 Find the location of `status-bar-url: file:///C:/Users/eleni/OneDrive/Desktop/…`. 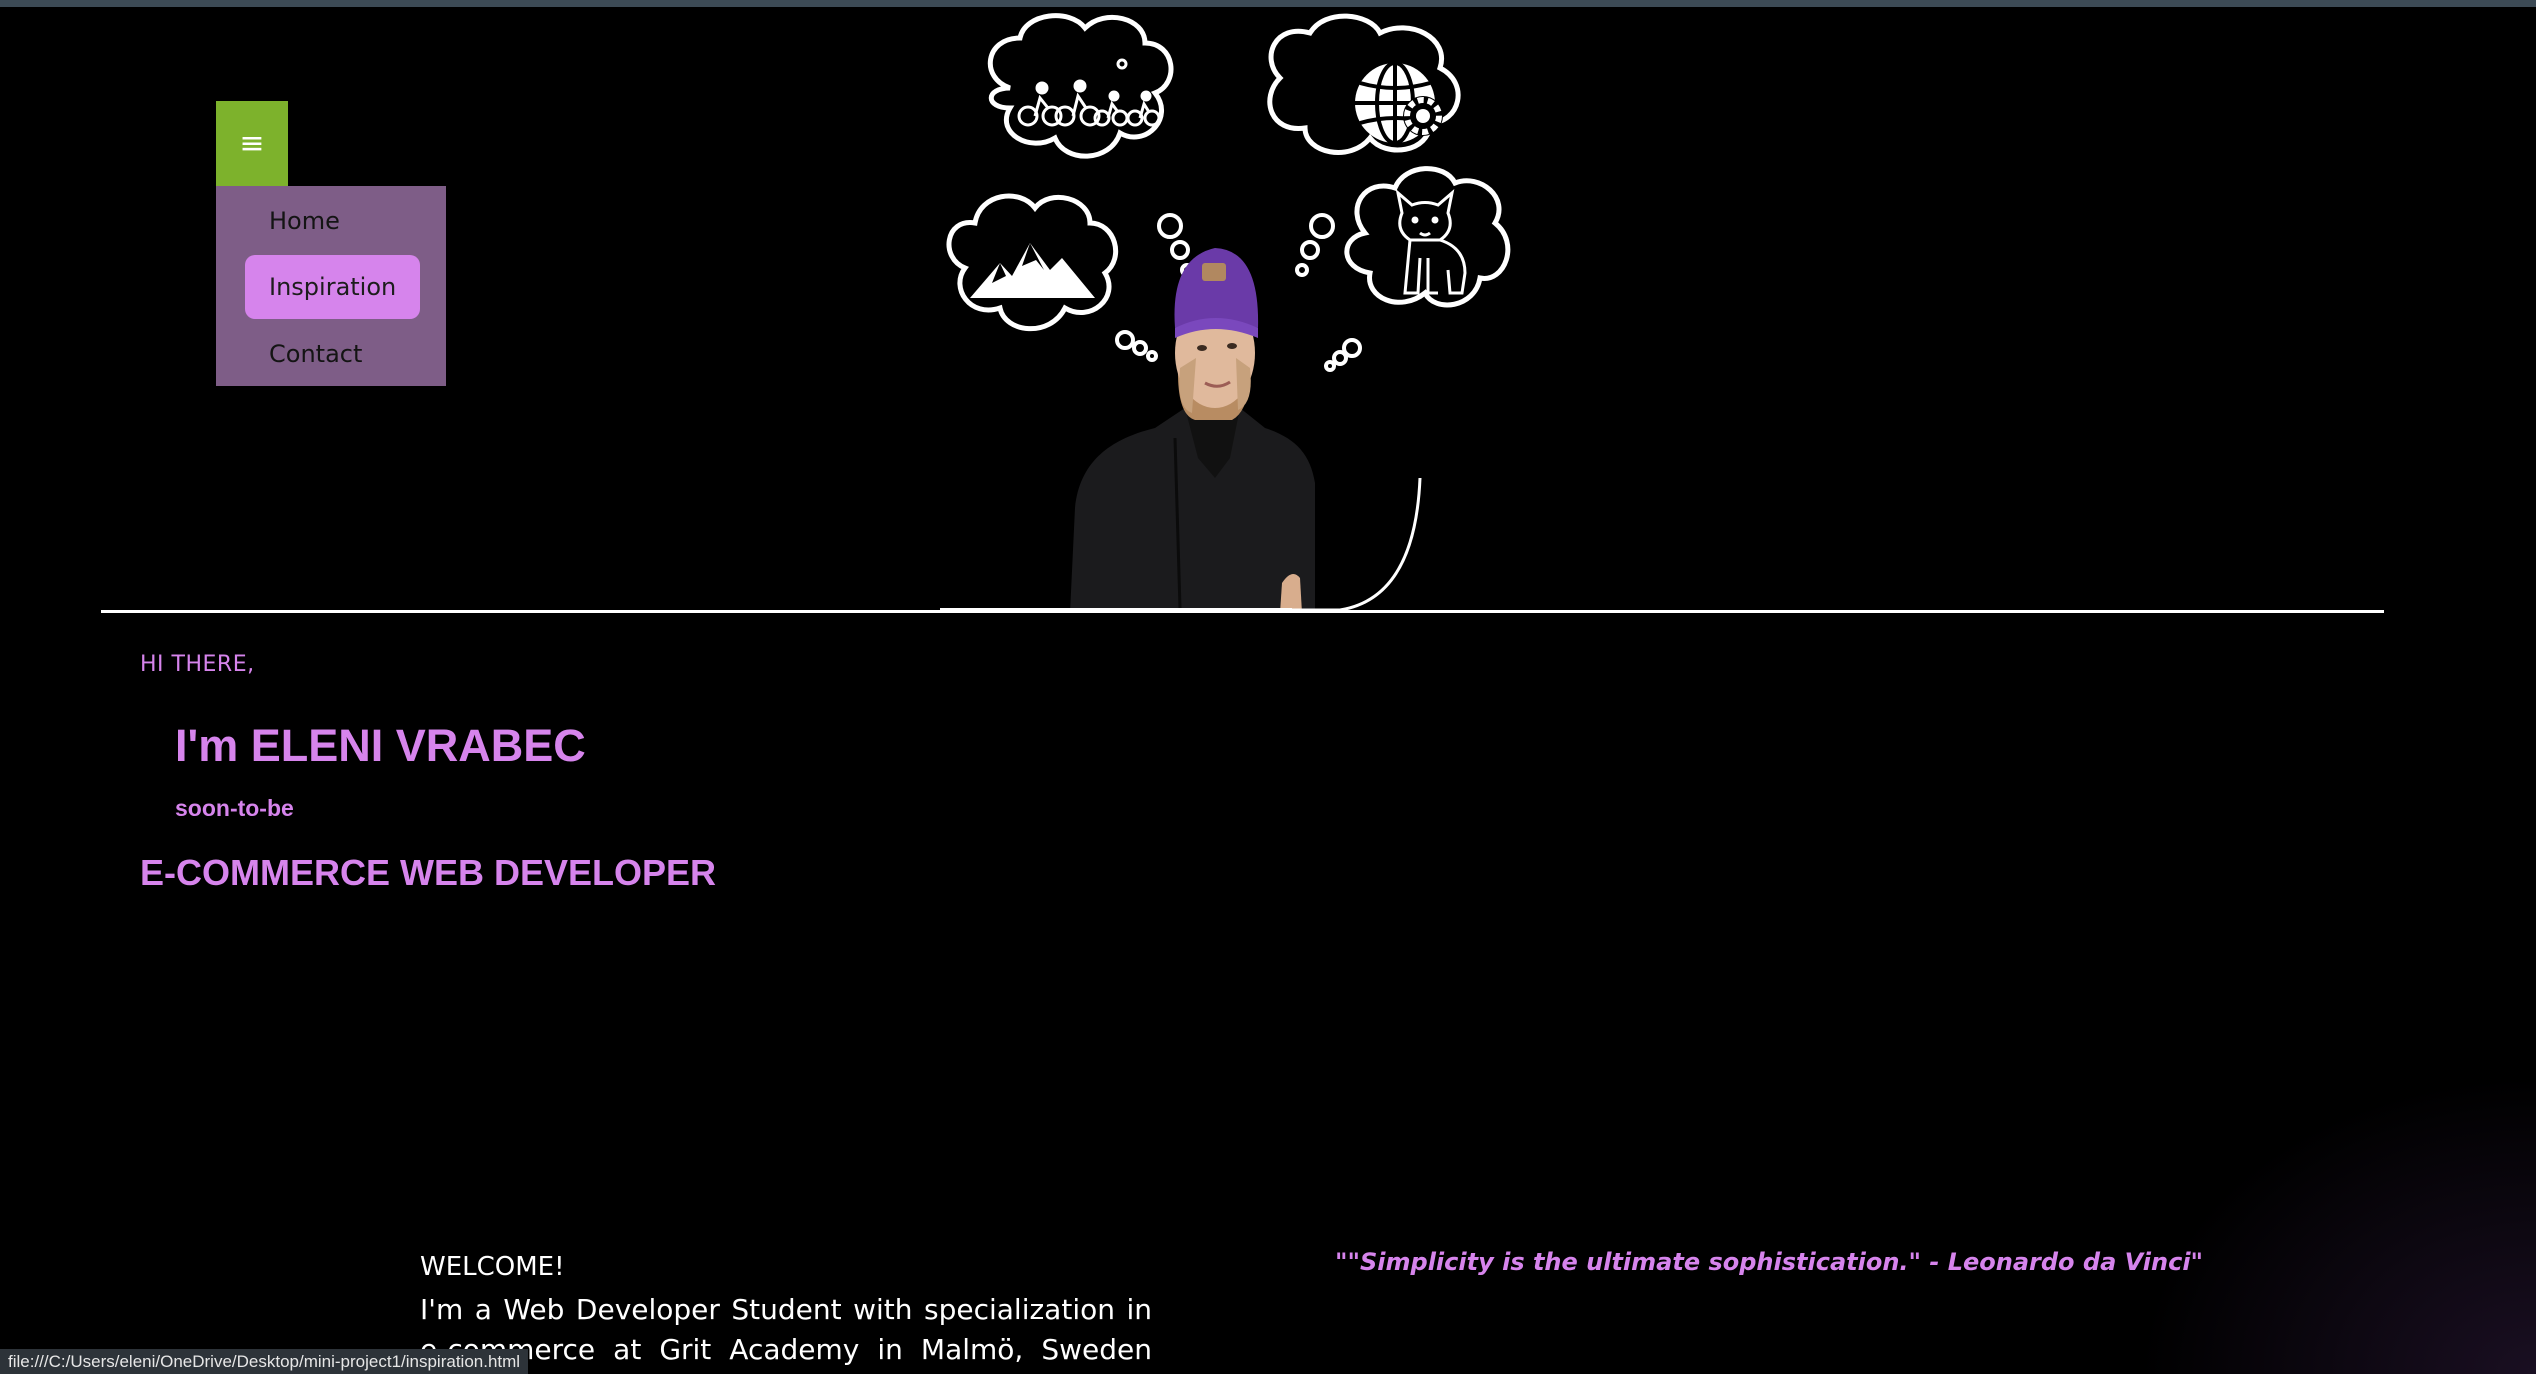

status-bar-url: file:///C:/Users/eleni/OneDrive/Desktop/… is located at coordinates (264, 1361).